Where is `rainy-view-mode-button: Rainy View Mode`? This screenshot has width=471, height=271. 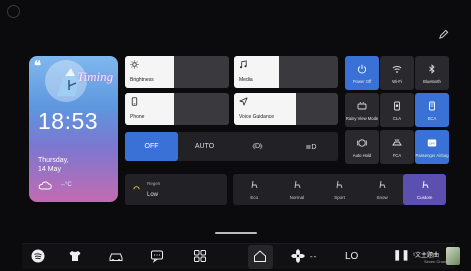
rainy-view-mode-button: Rainy View Mode is located at coordinates (362, 110).